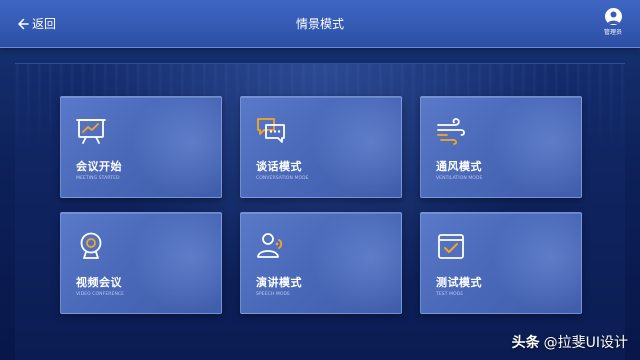  I want to click on mode-card-title: 通风模式, so click(459, 166).